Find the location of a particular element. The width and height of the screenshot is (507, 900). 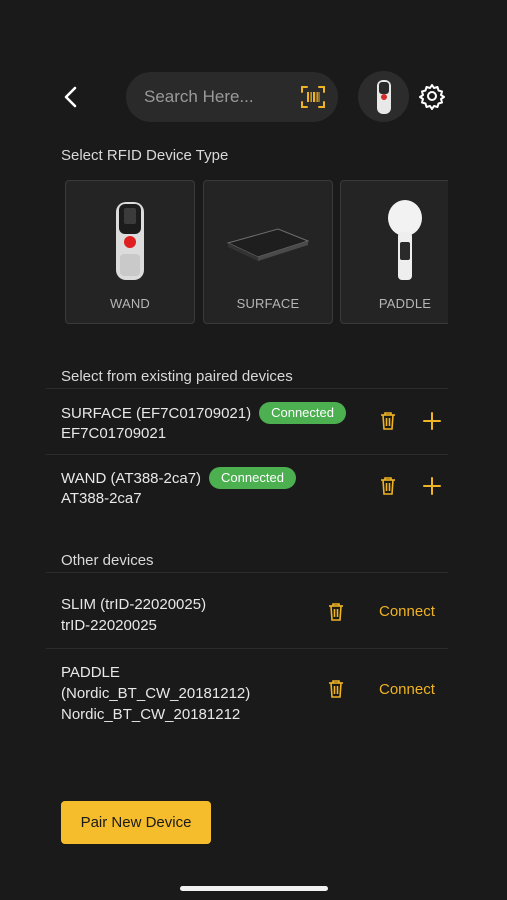

device-card-paddle: PADDLE is located at coordinates (394, 252).